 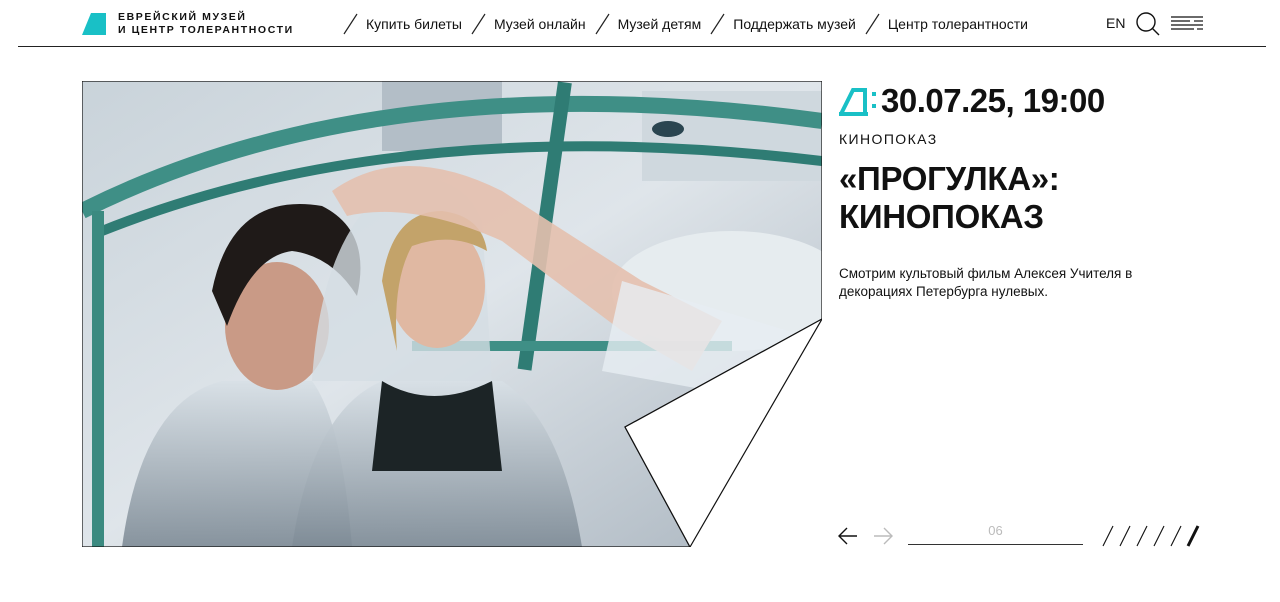 What do you see at coordinates (539, 24) in the screenshot?
I see `nav-label: Музей онлайн` at bounding box center [539, 24].